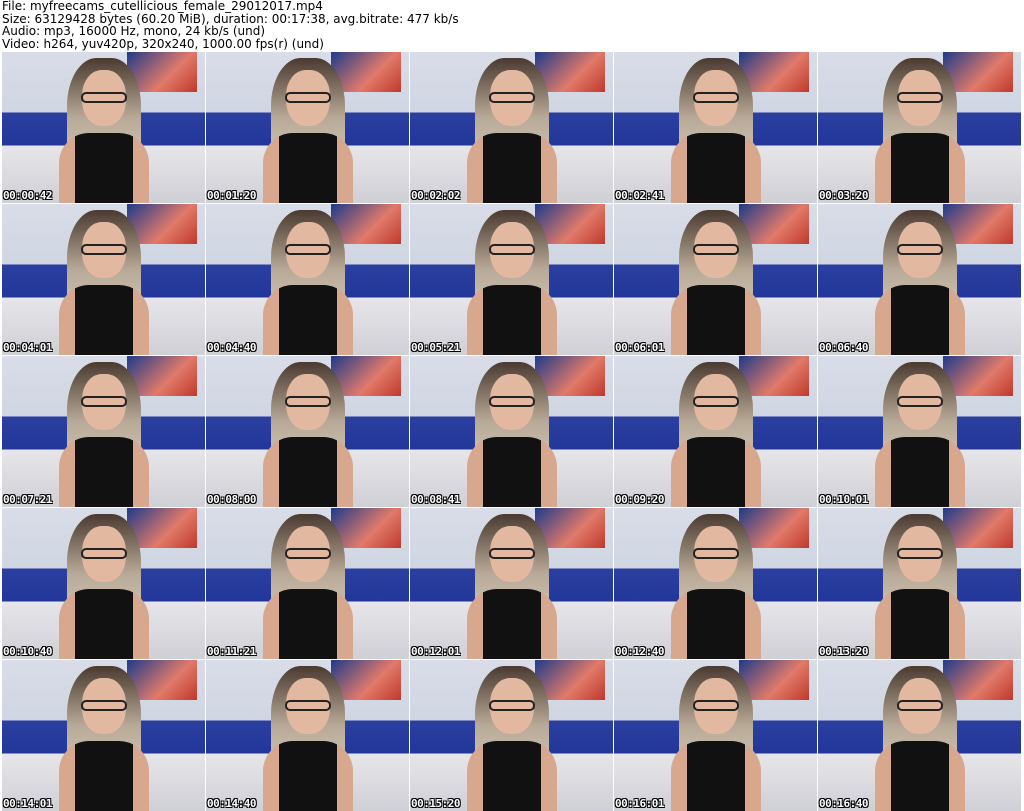 The height and width of the screenshot is (811, 1024). Describe the element at coordinates (639, 651) in the screenshot. I see `timestamp: 00:12:40` at that location.